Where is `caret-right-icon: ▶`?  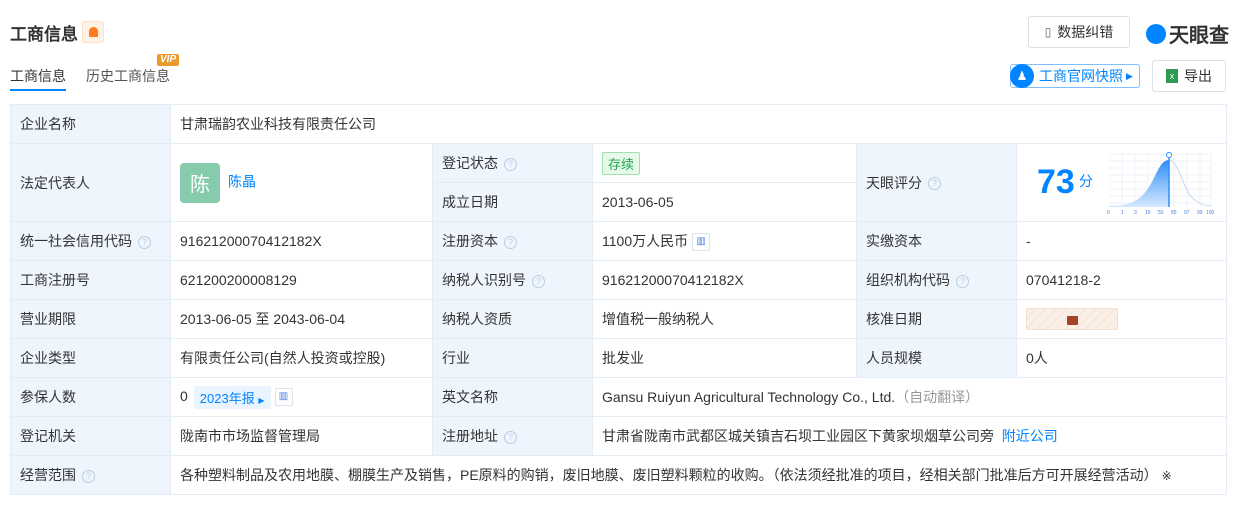 caret-right-icon: ▶ is located at coordinates (1129, 75).